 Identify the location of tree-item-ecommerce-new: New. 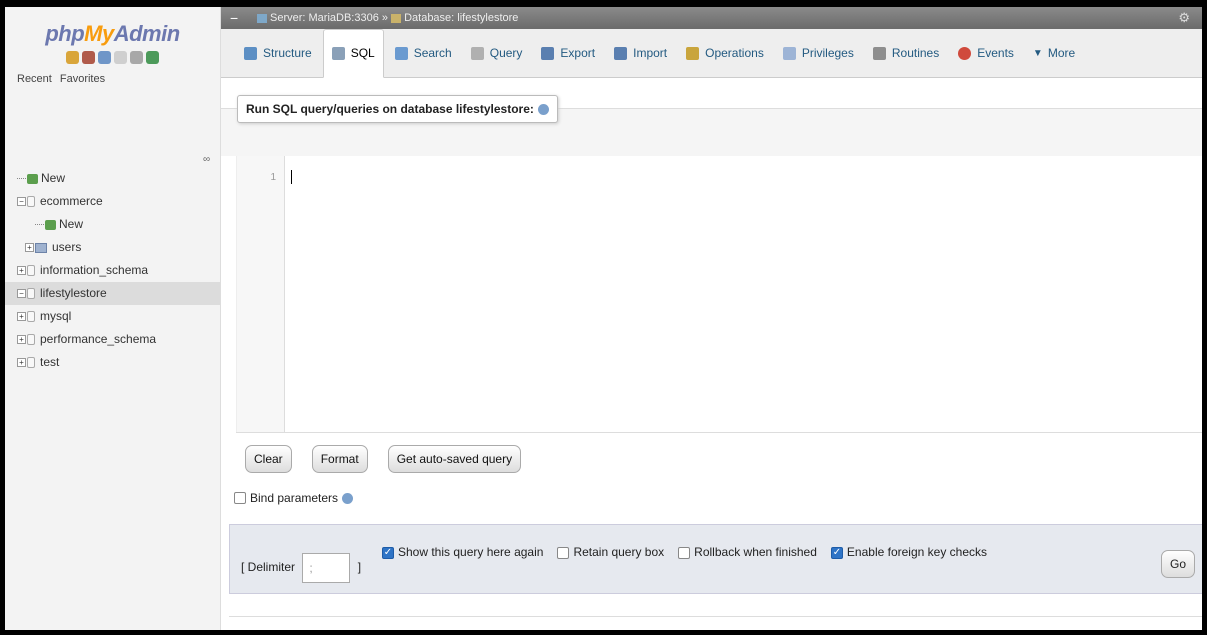
(112, 224).